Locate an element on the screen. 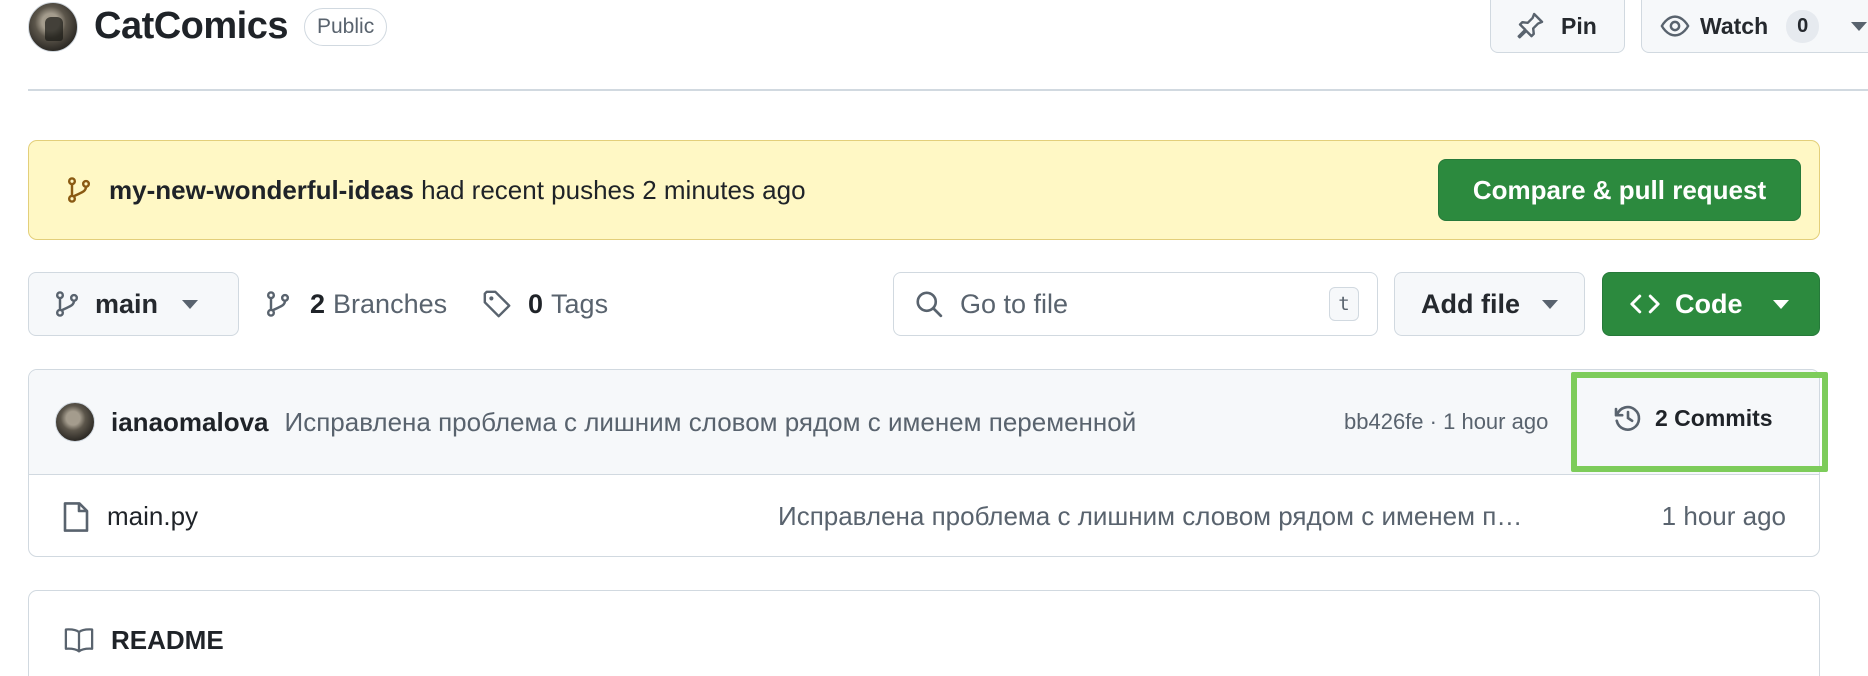  readme-panel: README is located at coordinates (924, 633).